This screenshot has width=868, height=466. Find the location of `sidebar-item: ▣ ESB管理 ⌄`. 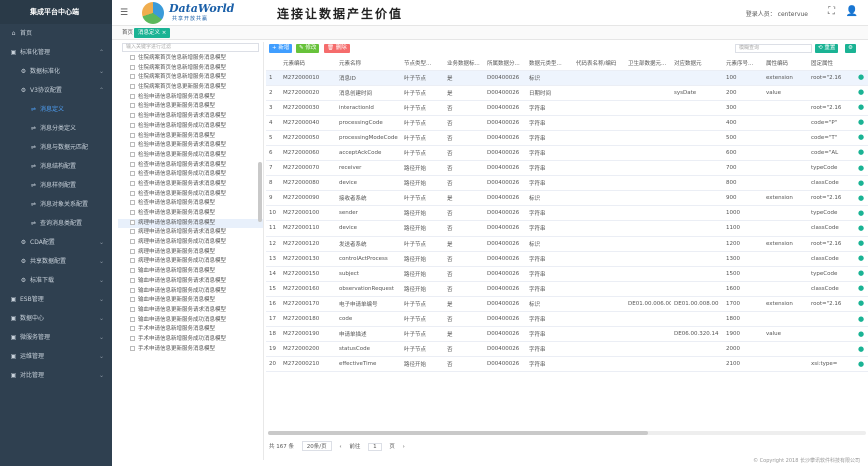

sidebar-item: ▣ ESB管理 ⌄ is located at coordinates (56, 299).